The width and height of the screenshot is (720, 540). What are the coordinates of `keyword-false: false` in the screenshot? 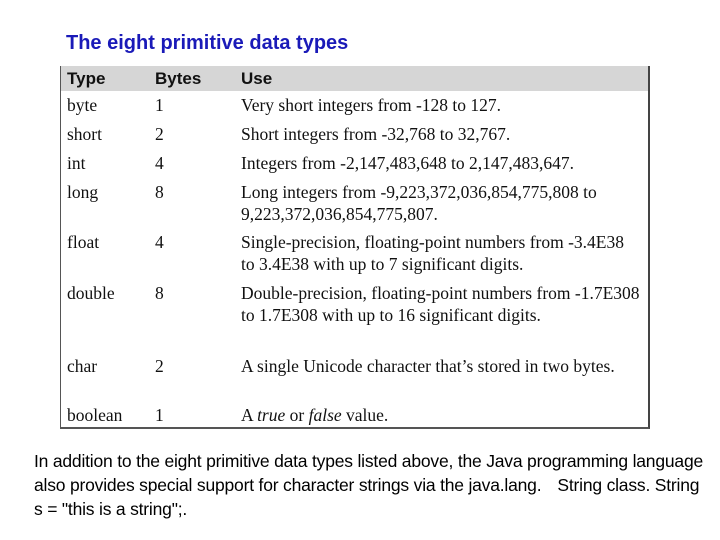 It's located at (325, 415).